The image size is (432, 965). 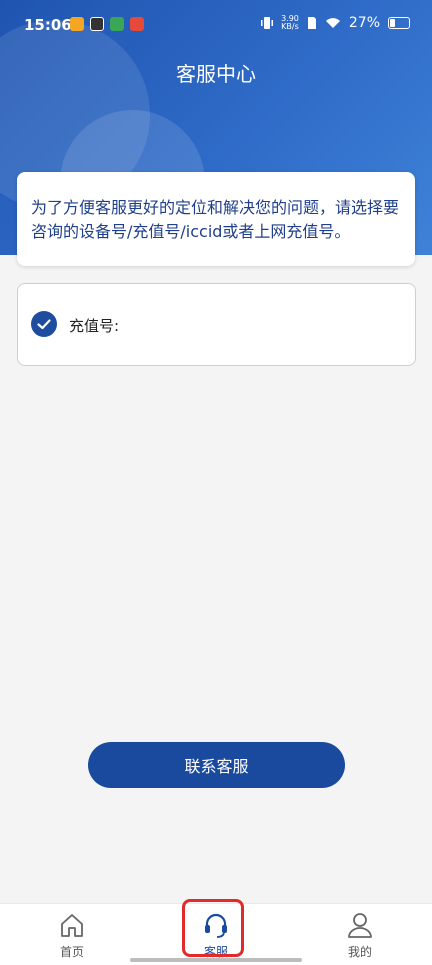 I want to click on battery-percentage: 27%, so click(x=364, y=23).